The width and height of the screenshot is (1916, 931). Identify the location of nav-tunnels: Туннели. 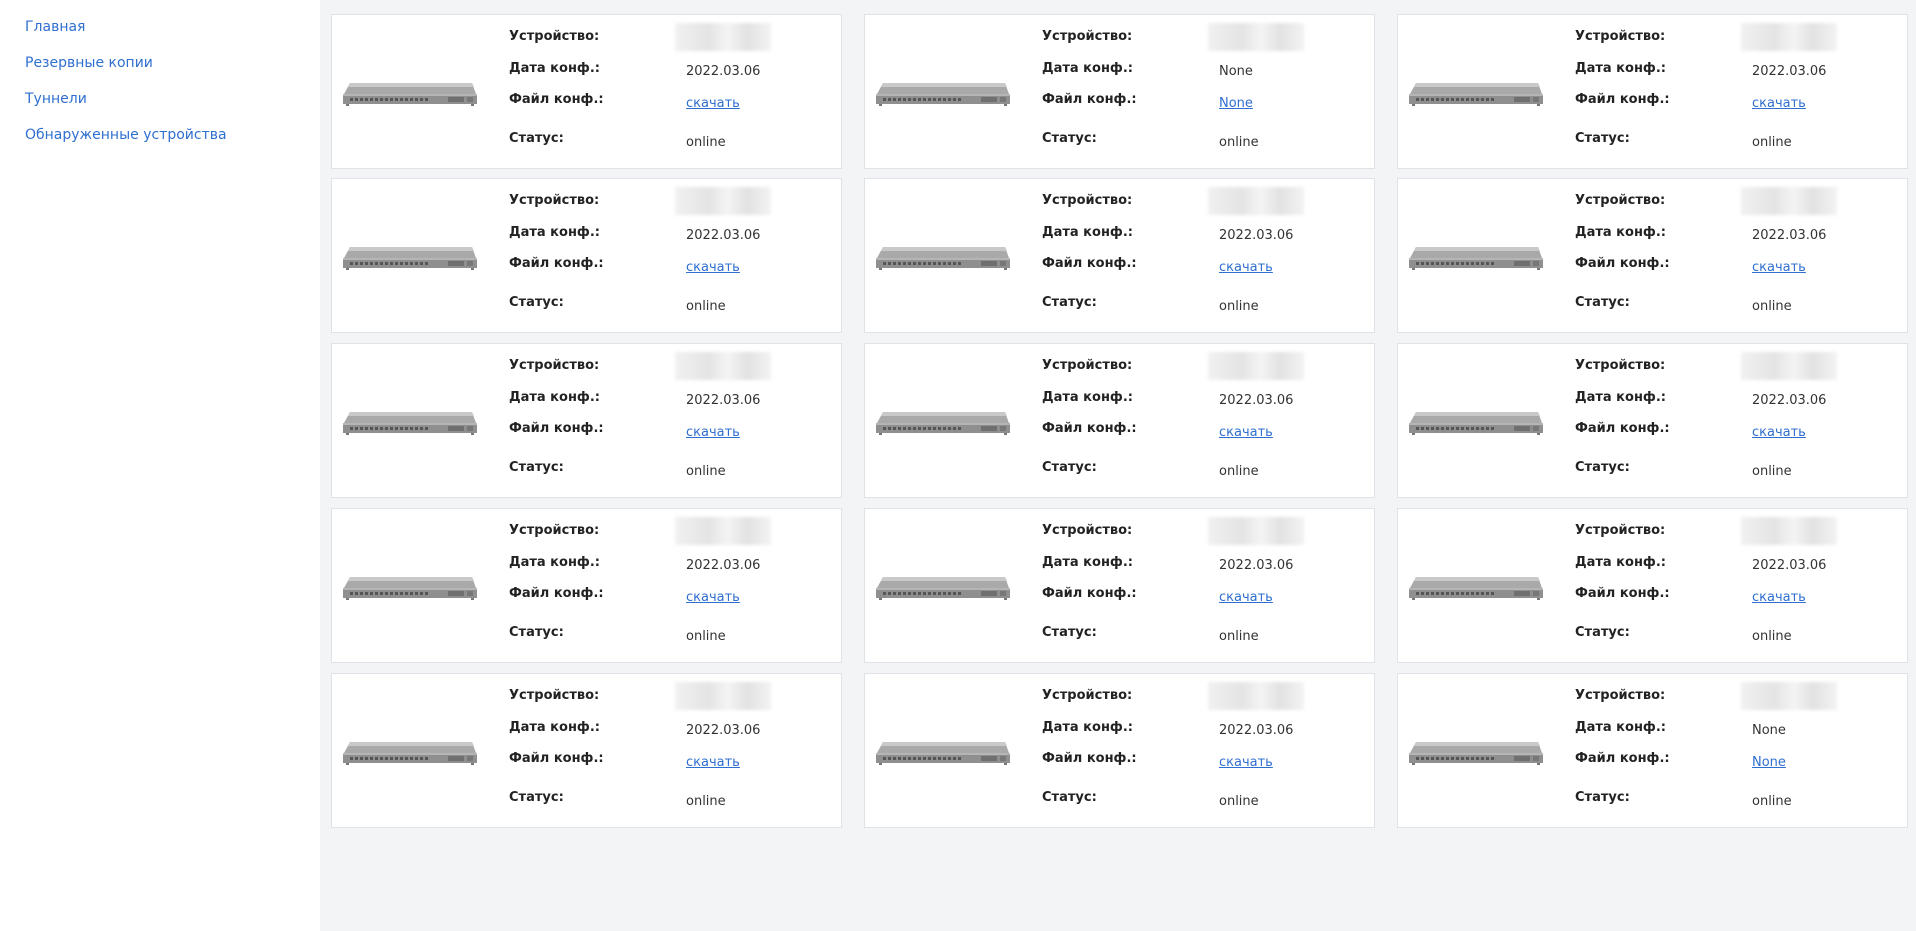
(56, 99).